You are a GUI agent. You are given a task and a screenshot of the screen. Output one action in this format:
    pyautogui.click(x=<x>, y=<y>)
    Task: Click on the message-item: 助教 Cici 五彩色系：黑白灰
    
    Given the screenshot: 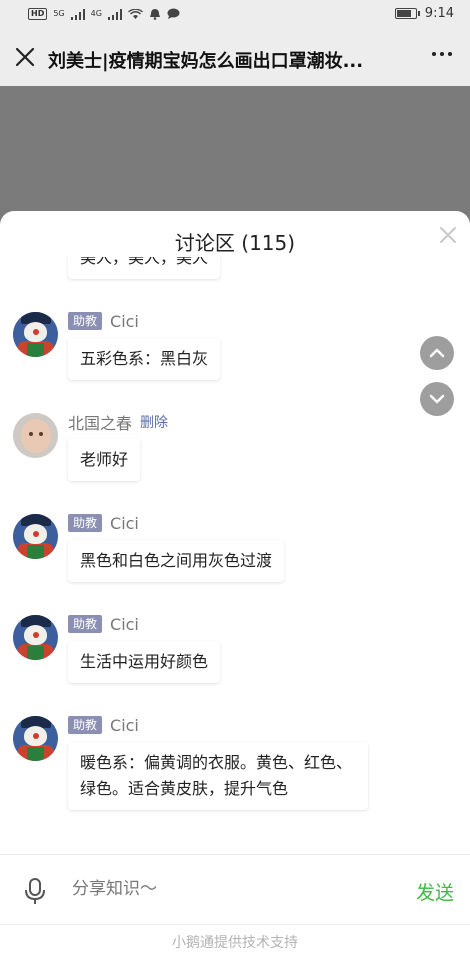 What is the action you would take?
    pyautogui.click(x=235, y=356)
    